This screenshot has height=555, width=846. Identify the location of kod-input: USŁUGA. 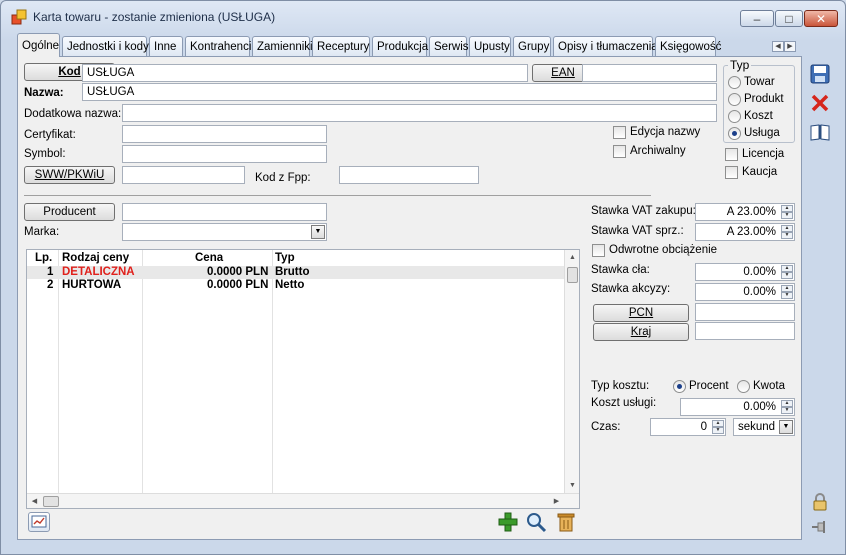
(305, 73).